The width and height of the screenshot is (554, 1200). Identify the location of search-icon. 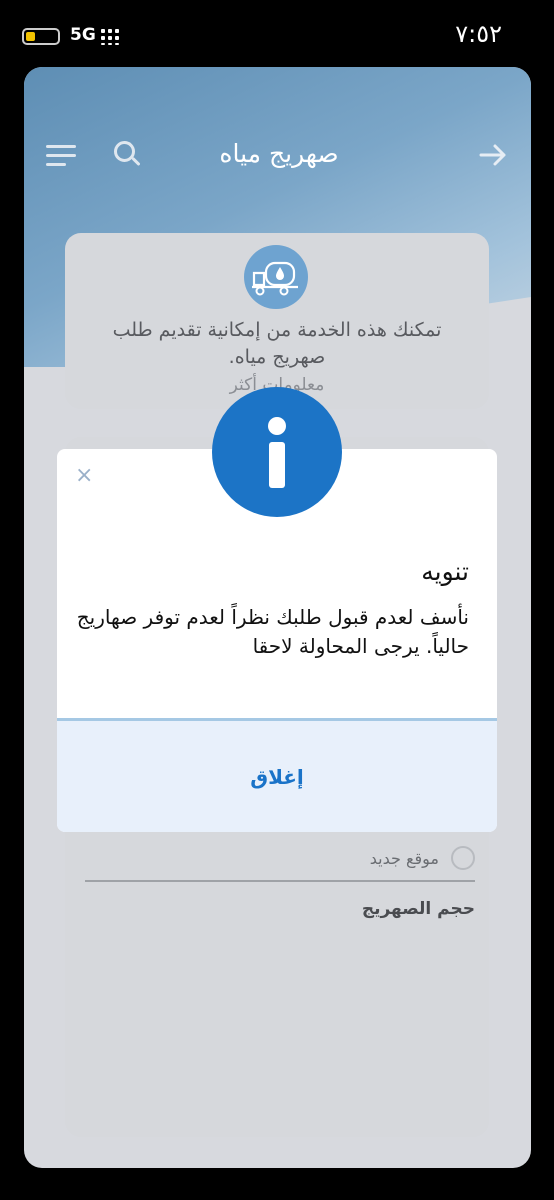
(128, 155).